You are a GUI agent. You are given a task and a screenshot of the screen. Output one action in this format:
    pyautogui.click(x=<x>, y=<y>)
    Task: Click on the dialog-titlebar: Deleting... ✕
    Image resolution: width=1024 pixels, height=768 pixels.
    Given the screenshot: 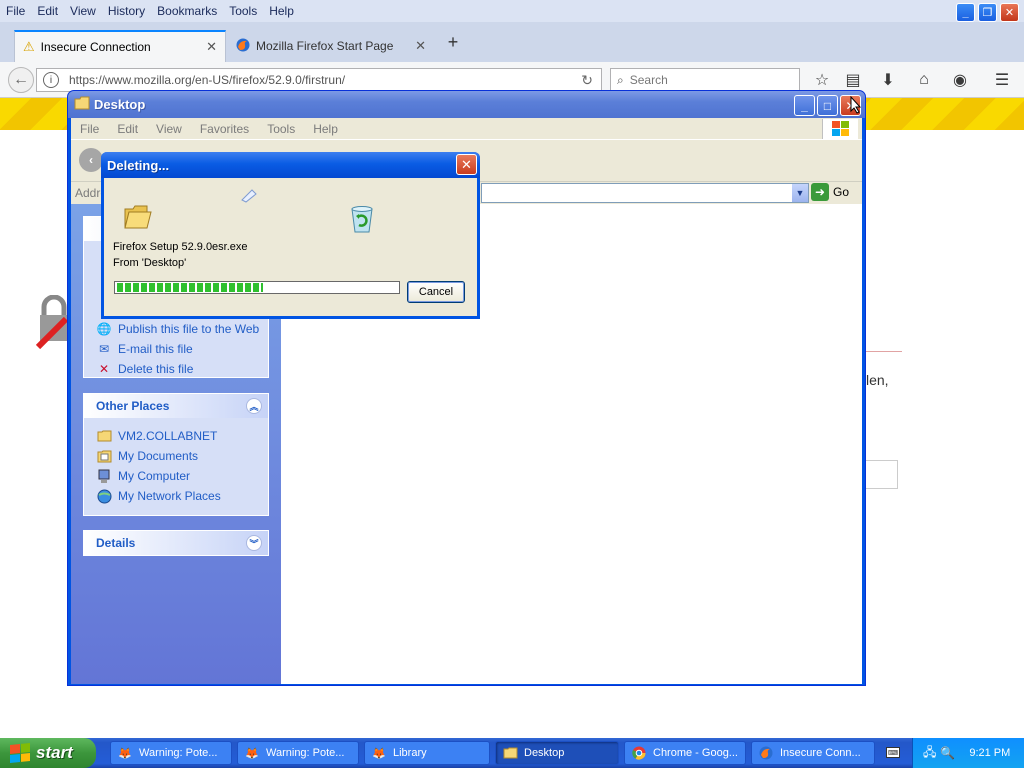 What is the action you would take?
    pyautogui.click(x=290, y=165)
    